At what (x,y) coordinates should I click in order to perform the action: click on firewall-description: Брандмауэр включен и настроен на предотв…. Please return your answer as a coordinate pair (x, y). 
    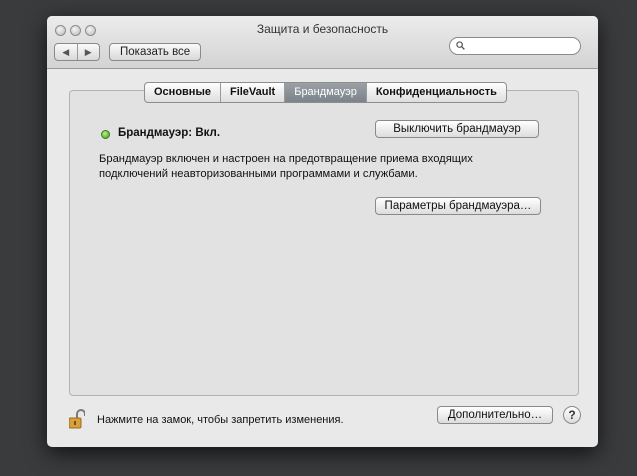
    Looking at the image, I should click on (286, 166).